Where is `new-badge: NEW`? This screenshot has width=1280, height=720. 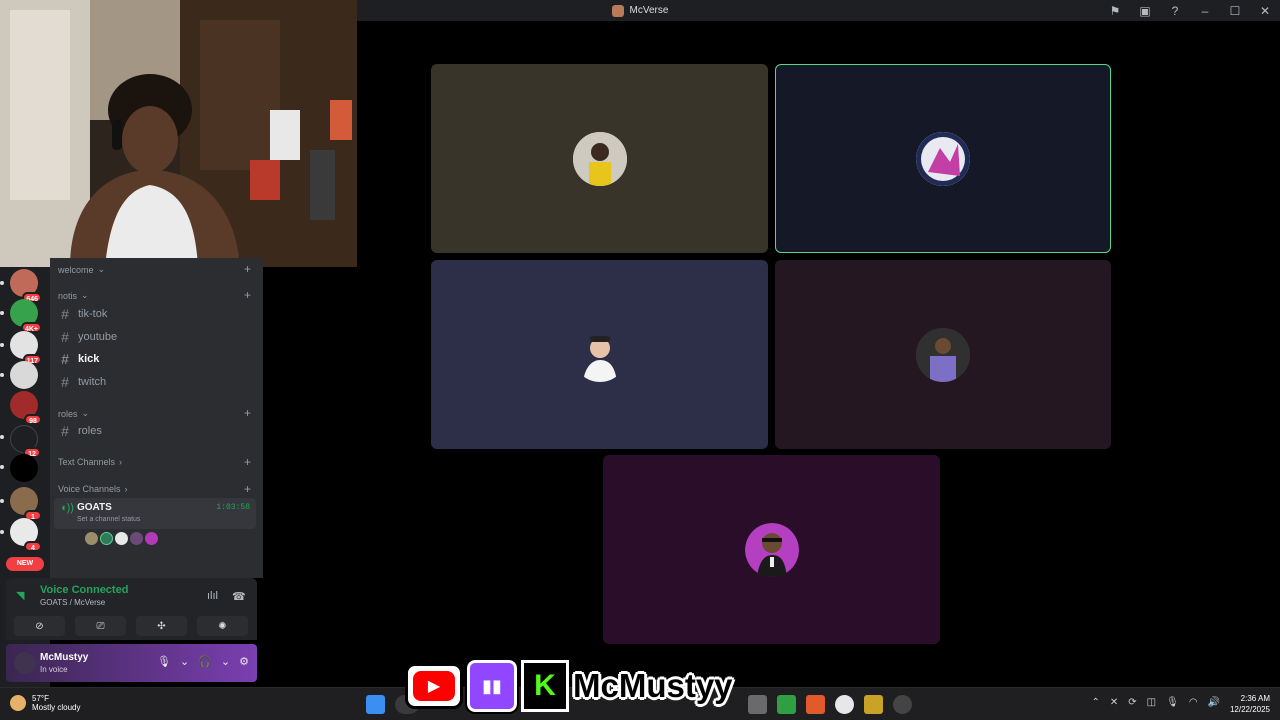
new-badge: NEW is located at coordinates (25, 564).